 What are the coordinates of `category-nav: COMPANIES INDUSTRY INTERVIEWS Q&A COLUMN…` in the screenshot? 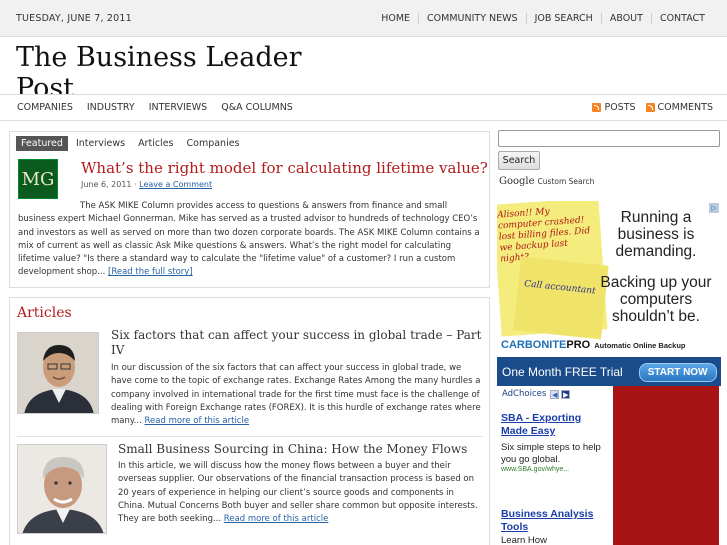 It's located at (363, 107).